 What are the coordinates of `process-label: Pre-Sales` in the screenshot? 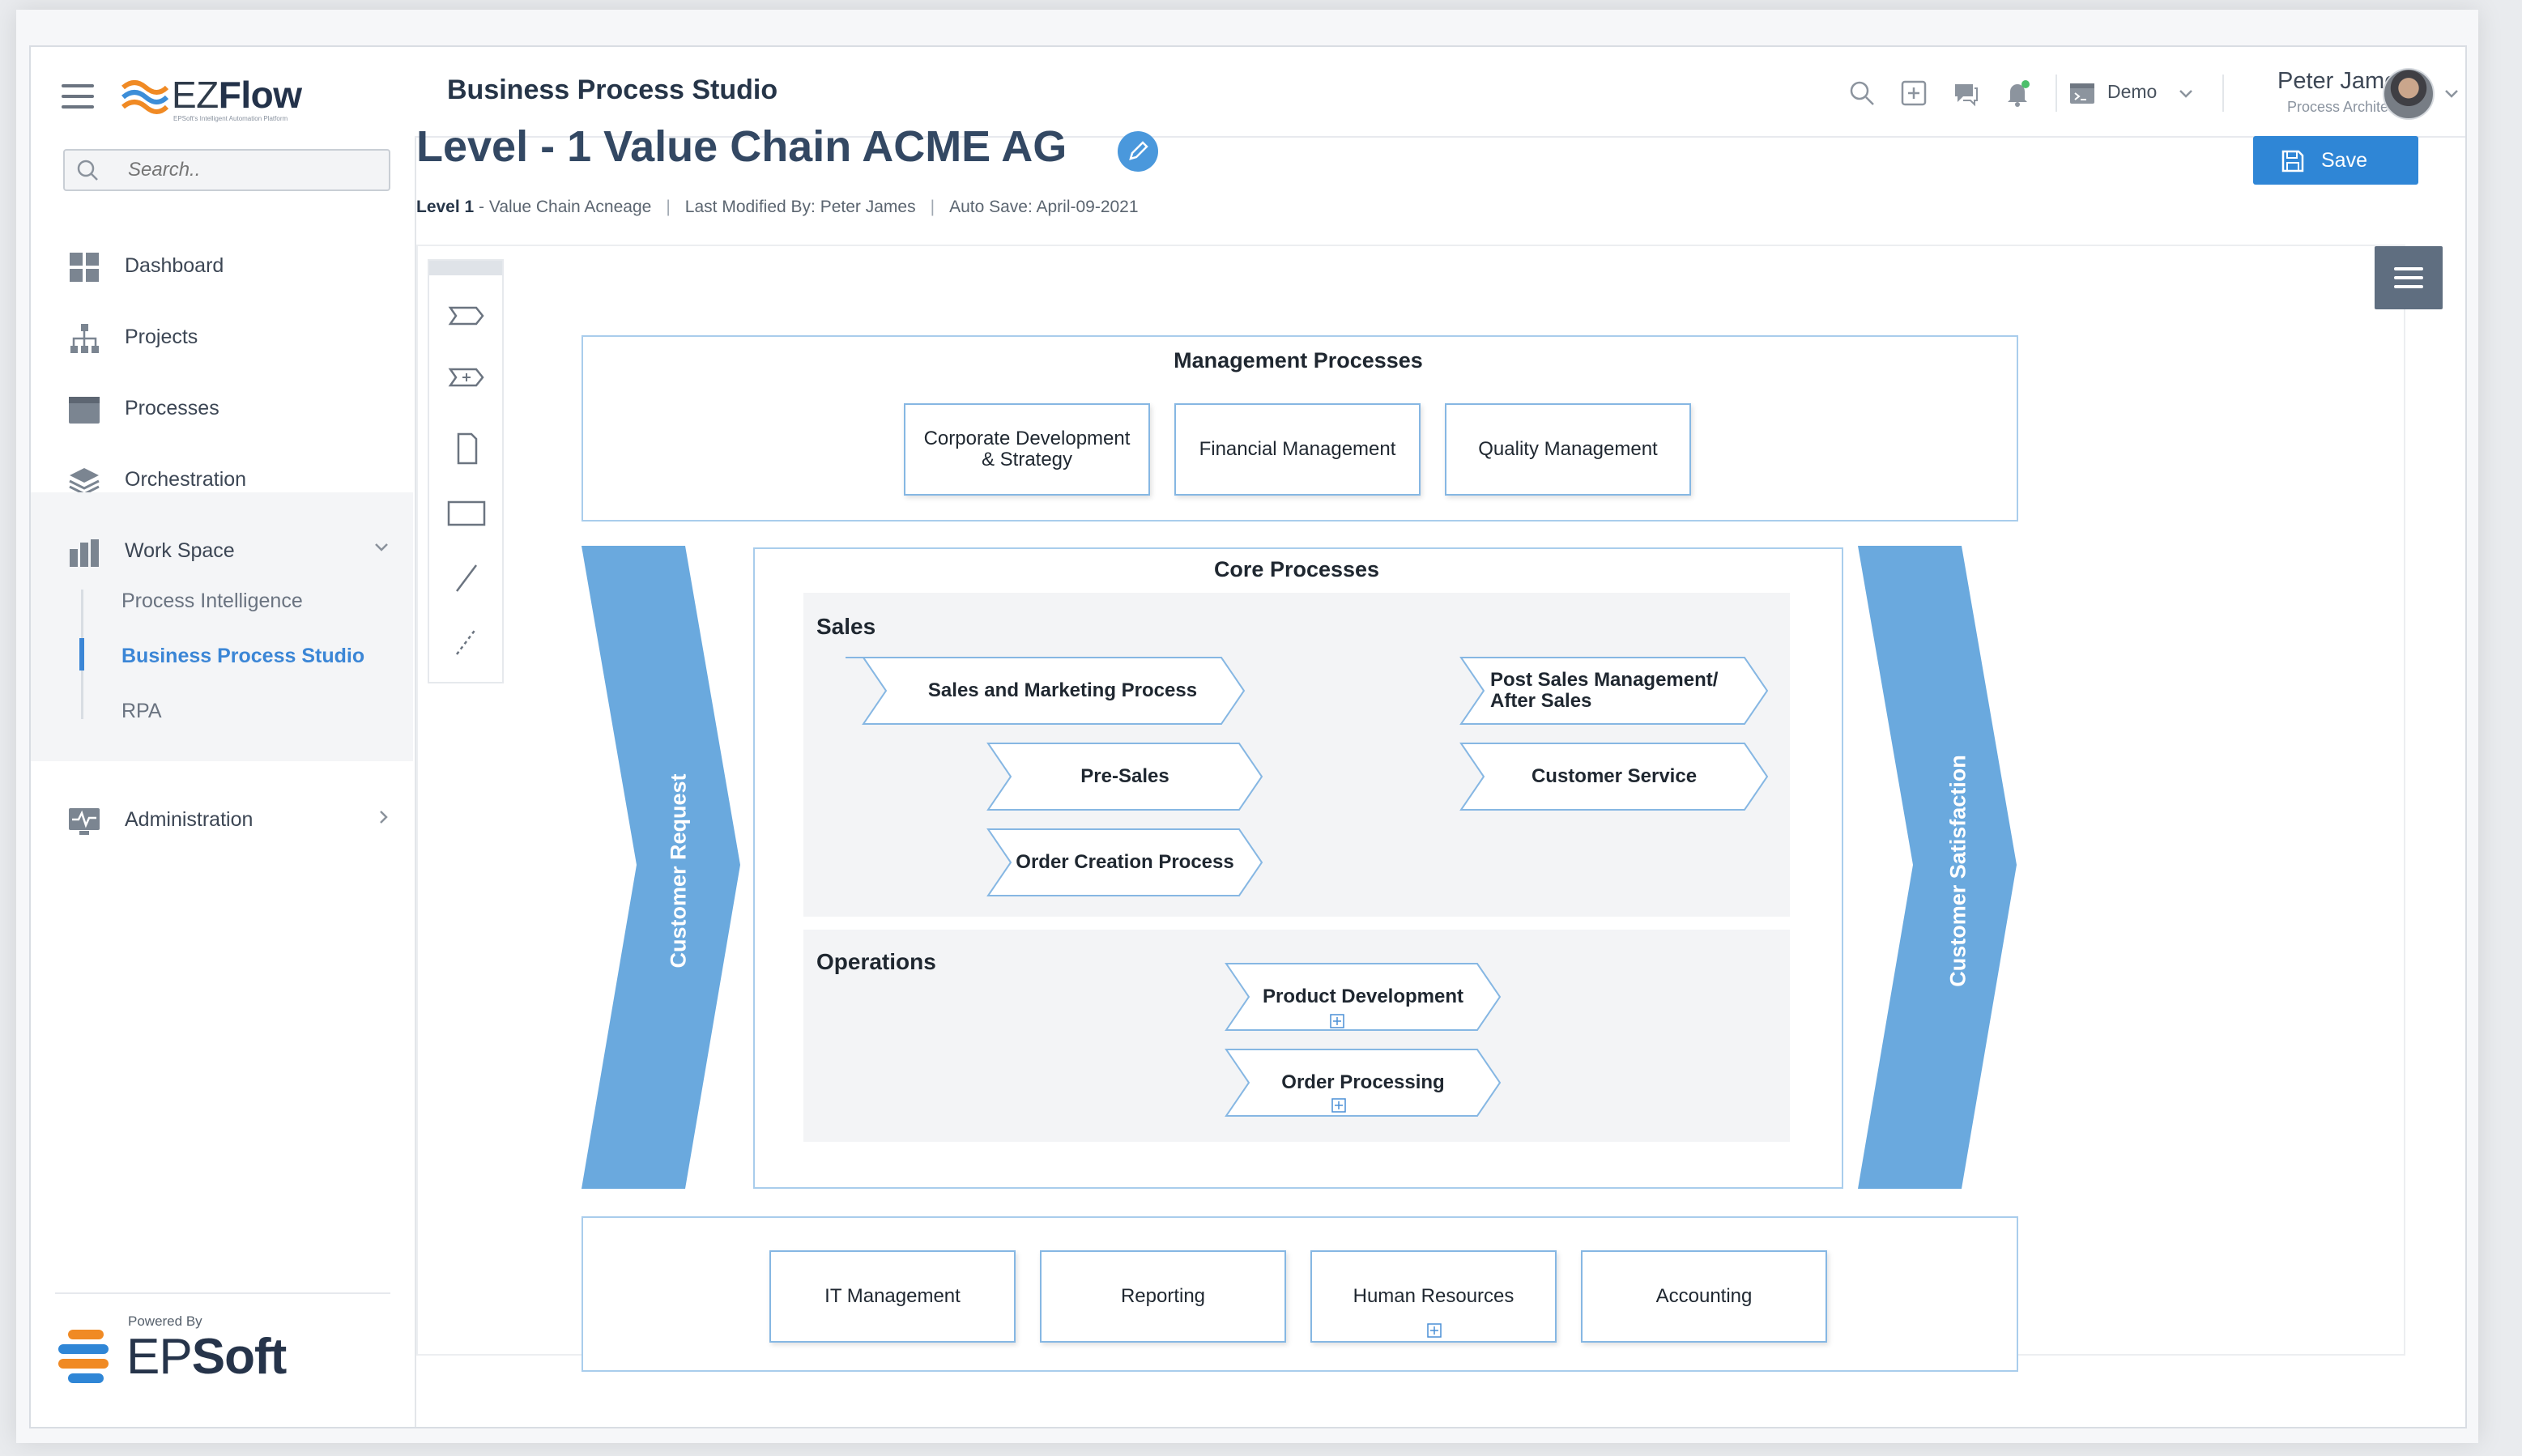 It's located at (1124, 776).